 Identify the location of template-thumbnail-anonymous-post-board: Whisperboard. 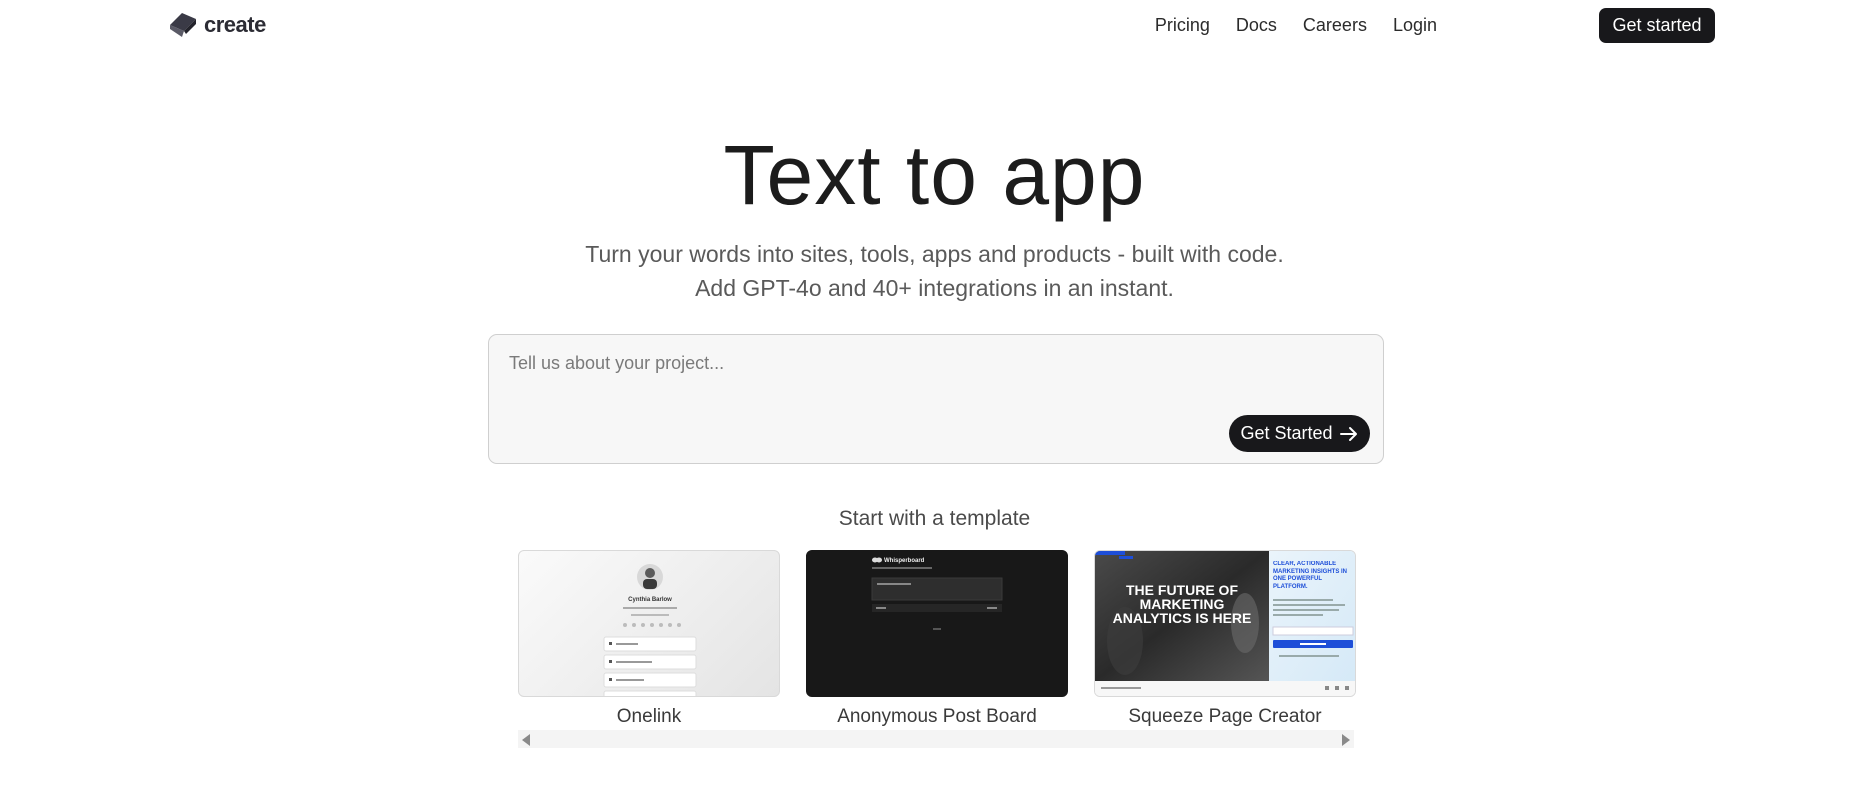
(937, 623).